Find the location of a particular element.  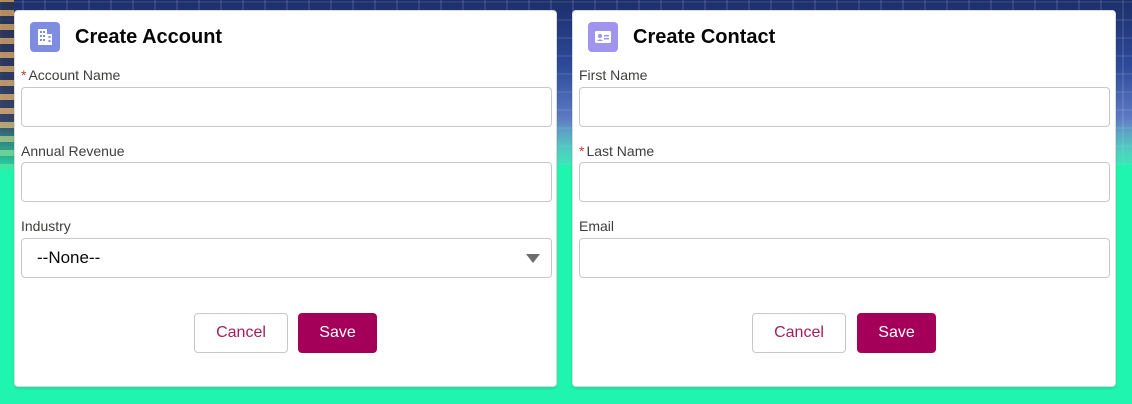

industry-select: --None-- is located at coordinates (286, 258).